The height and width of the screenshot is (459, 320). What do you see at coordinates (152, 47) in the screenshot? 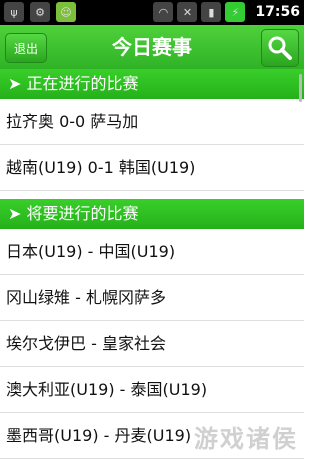
I see `app-header: 今日赛事 退出` at bounding box center [152, 47].